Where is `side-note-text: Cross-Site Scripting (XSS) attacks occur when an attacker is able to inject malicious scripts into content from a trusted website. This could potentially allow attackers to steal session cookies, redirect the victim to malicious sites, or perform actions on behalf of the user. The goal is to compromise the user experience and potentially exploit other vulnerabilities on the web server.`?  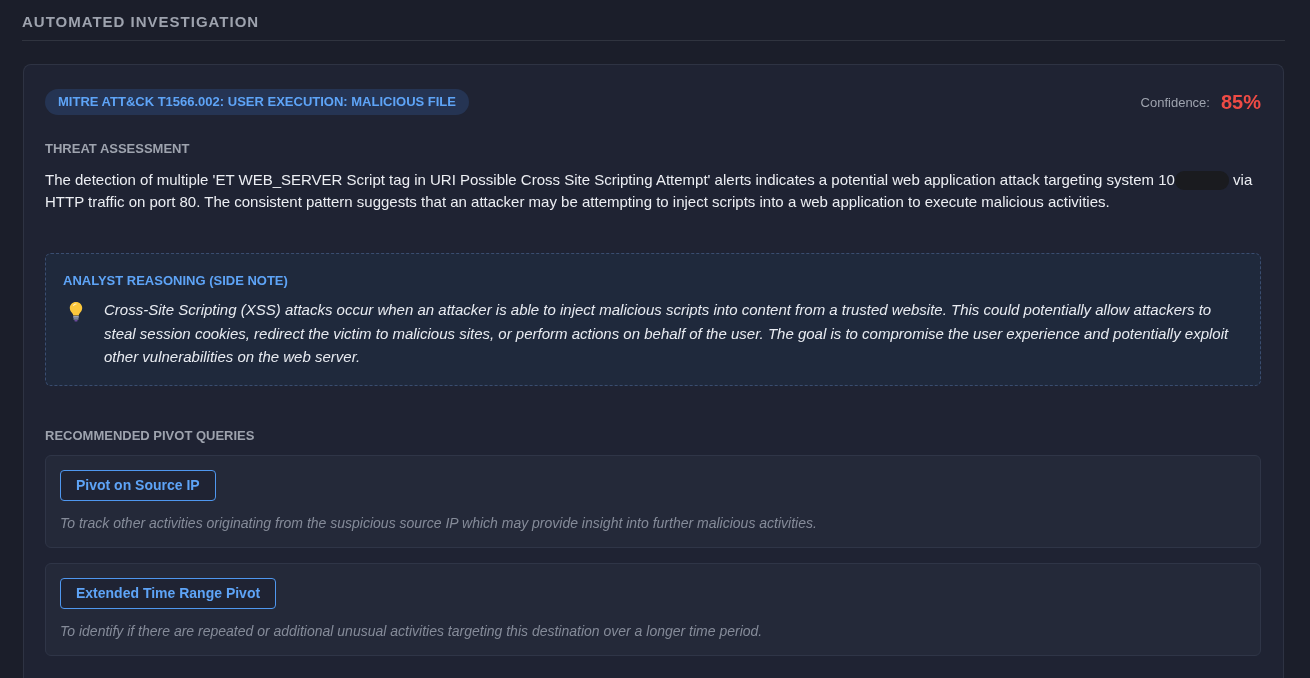 side-note-text: Cross-Site Scripting (XSS) attacks occur when an attacker is able to inject malicious scripts into content from a trusted website. This could potentially allow attackers to steal session cookies, redirect the victim to malicious sites, or perform actions on behalf of the user. The goal is to compromise the user experience and potentially exploit other vulnerabilities on the web server. is located at coordinates (667, 333).